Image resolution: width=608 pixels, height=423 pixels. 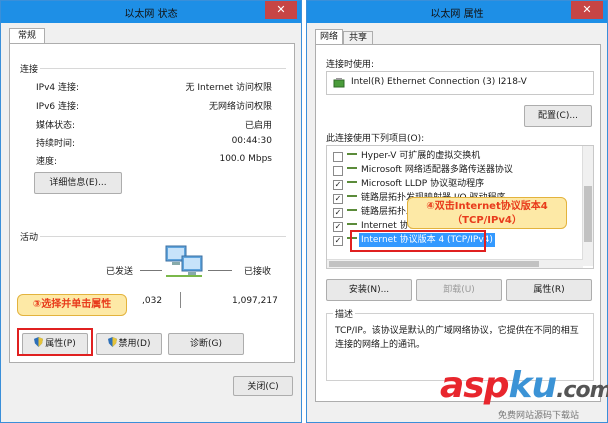 What do you see at coordinates (47, 162) in the screenshot?
I see `speed-label: 速度:` at bounding box center [47, 162].